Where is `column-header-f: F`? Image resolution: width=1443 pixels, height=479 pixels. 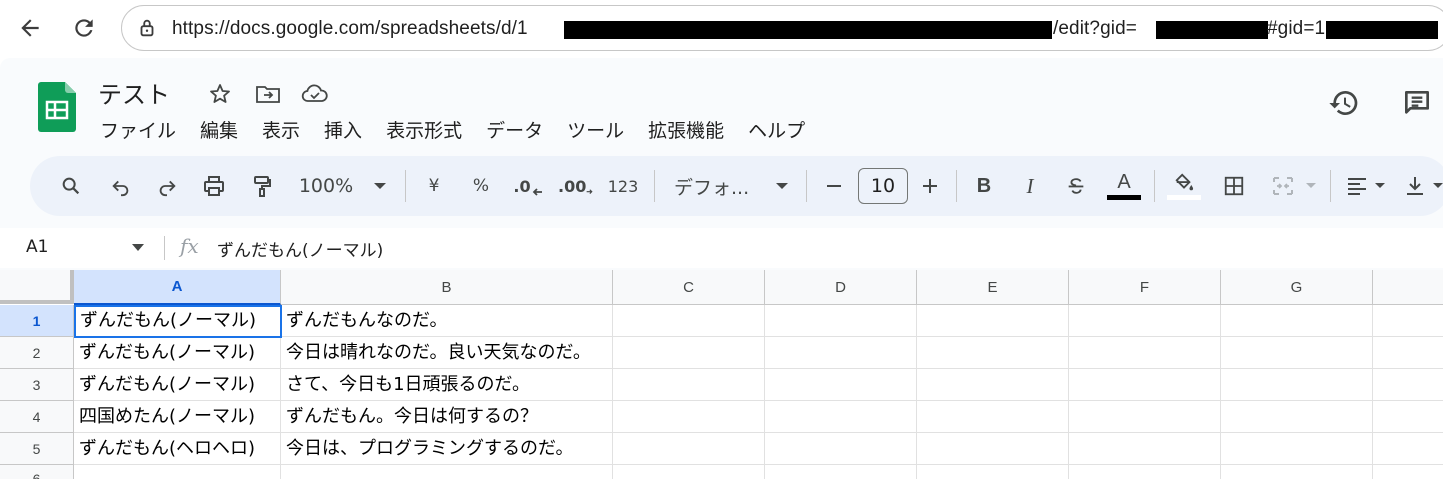 column-header-f: F is located at coordinates (1145, 287).